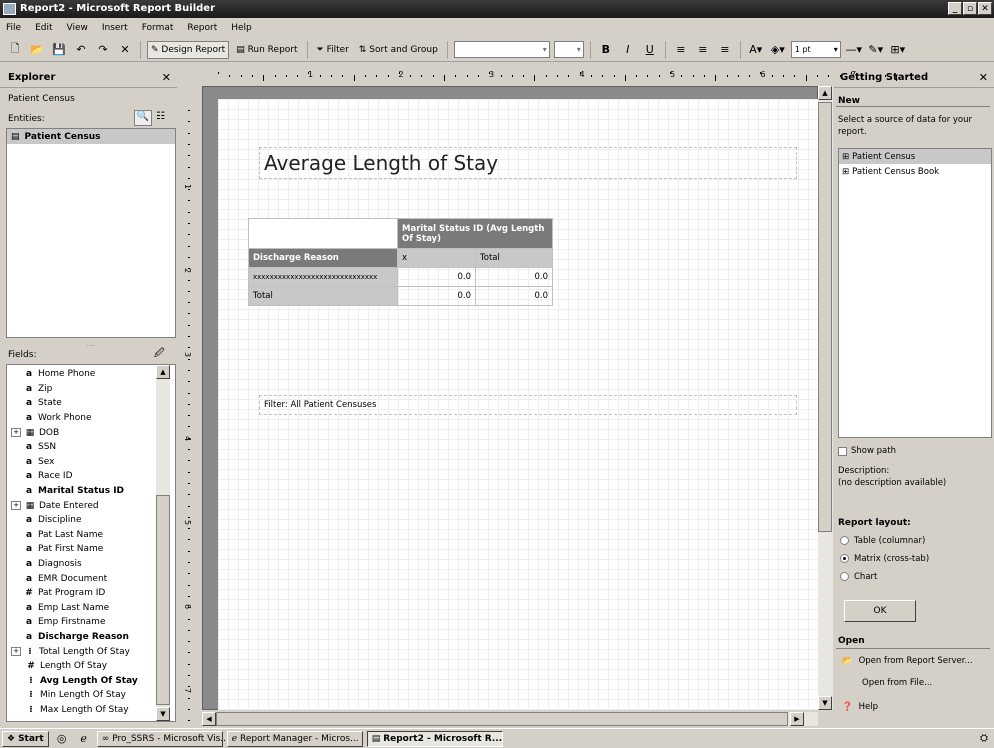  Describe the element at coordinates (333, 50) in the screenshot. I see `filter-button: ⏷ Filter` at that location.